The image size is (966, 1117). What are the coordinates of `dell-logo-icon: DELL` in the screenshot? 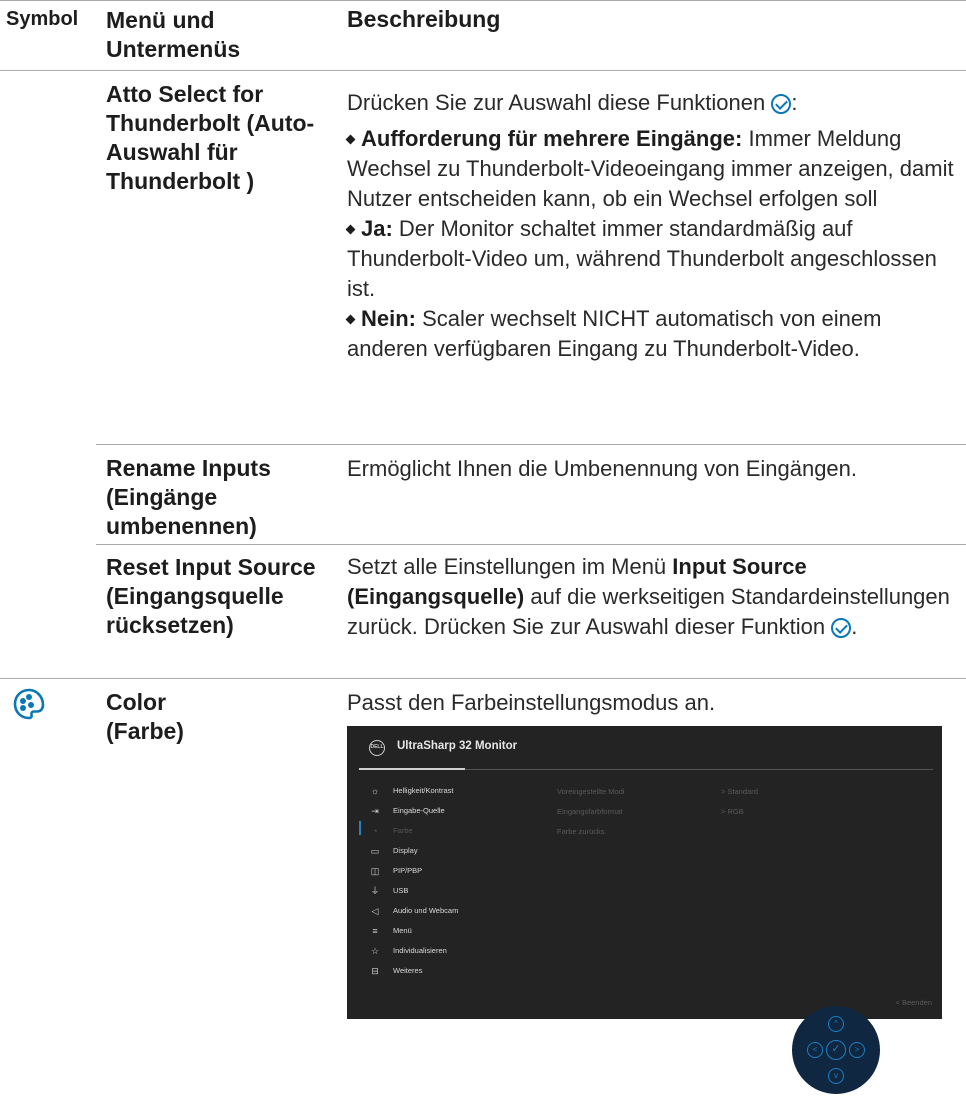 It's located at (377, 748).